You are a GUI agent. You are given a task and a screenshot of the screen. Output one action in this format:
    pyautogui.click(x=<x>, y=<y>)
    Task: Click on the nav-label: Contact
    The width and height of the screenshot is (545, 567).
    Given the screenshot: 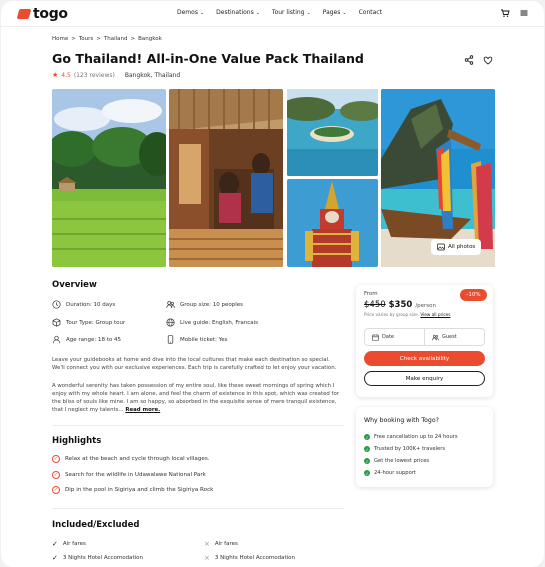 What is the action you would take?
    pyautogui.click(x=370, y=12)
    